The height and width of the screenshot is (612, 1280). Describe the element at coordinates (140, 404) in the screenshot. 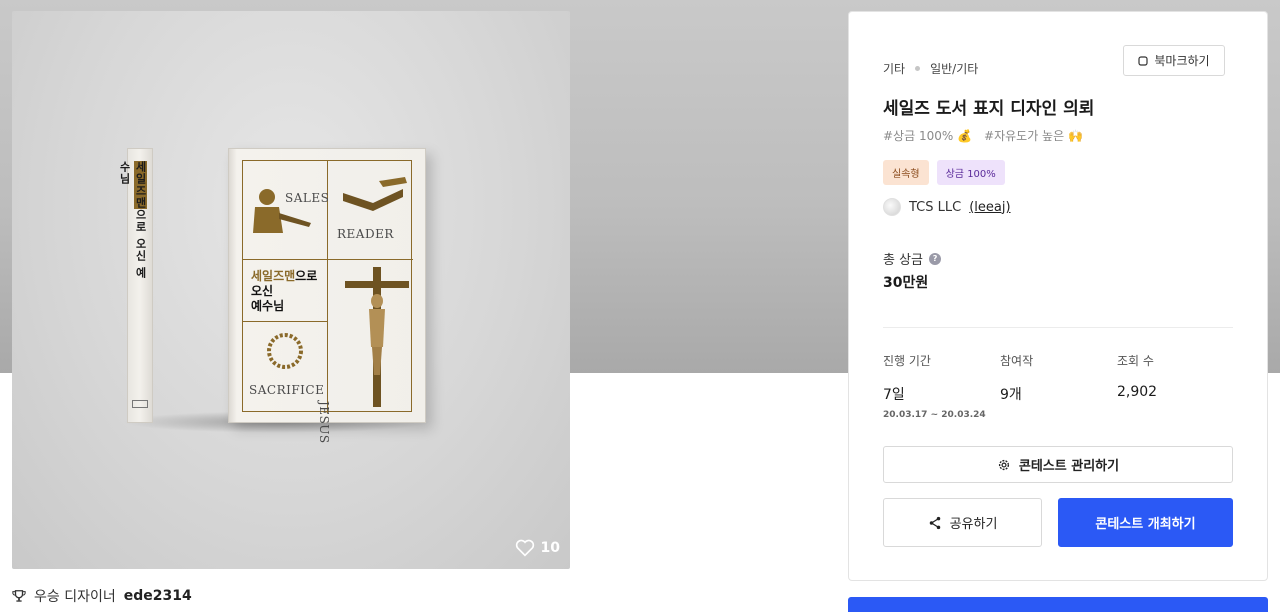

I see `spine-publisher-mark` at that location.